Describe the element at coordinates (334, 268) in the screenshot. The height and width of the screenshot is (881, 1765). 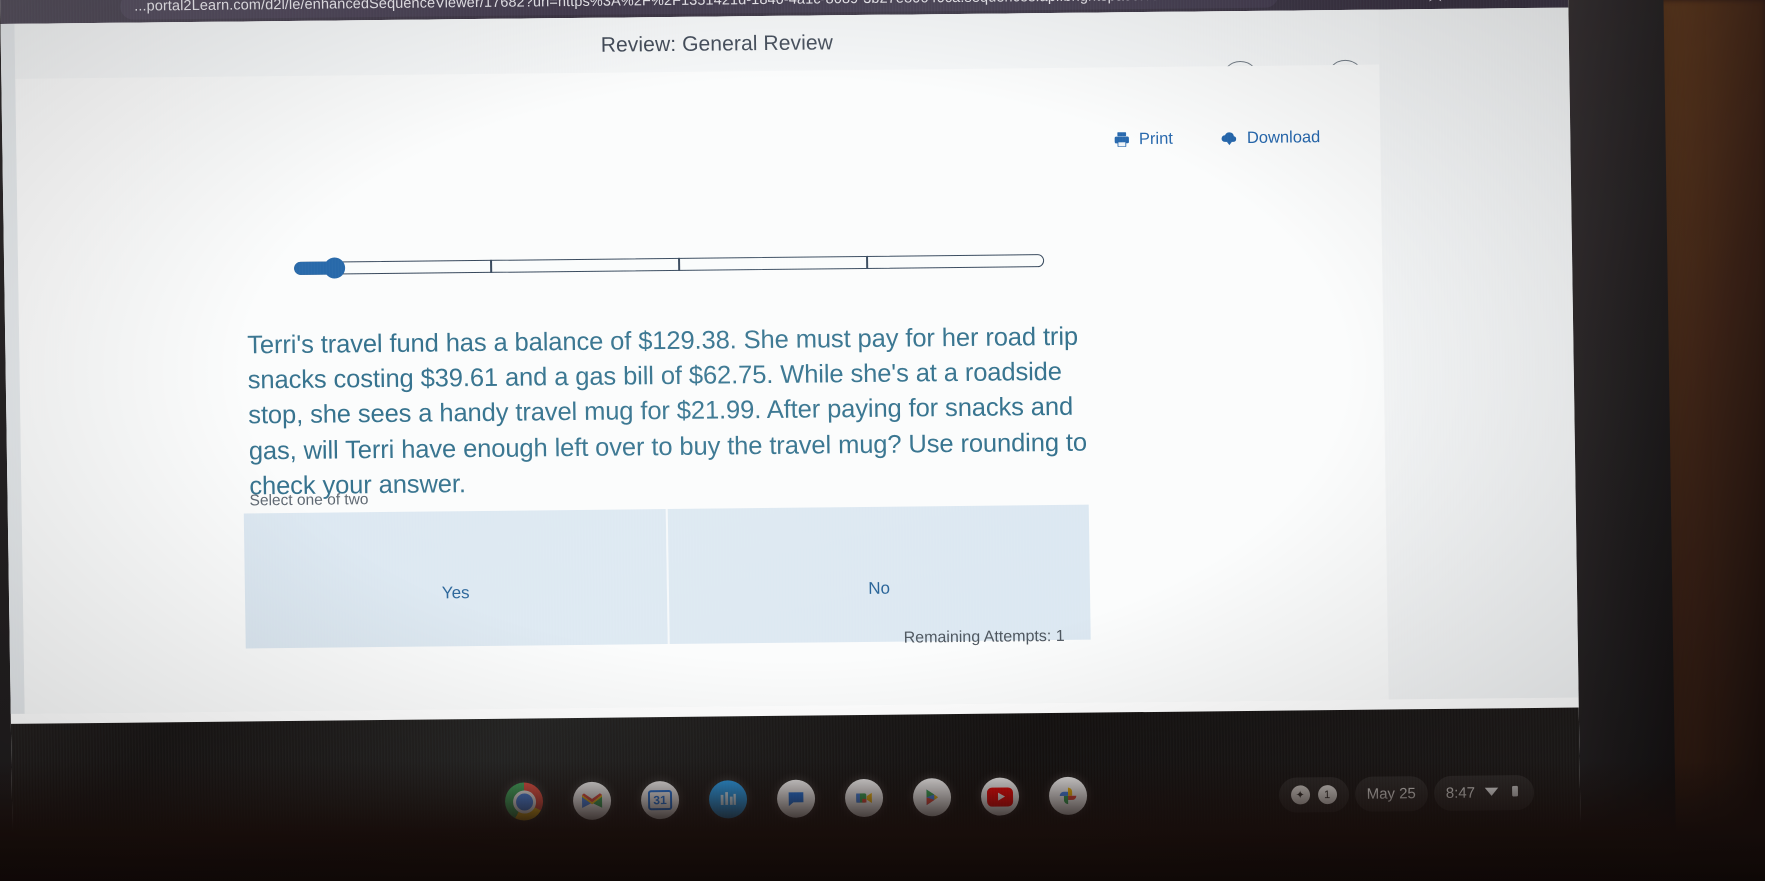
I see `progress-handle` at that location.